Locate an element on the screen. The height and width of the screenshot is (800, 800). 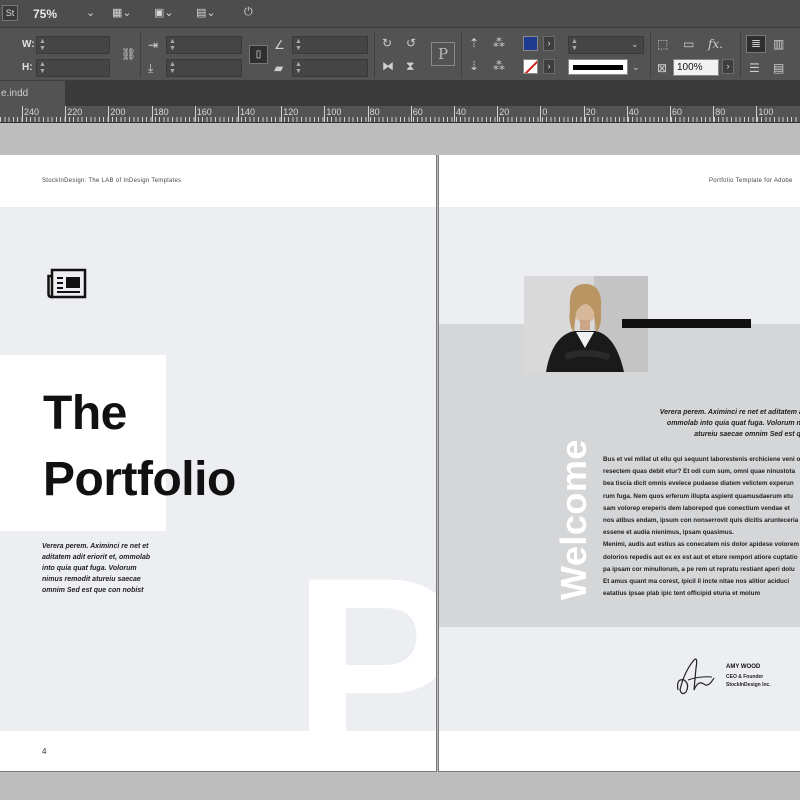
fill-swatch is located at coordinates (530, 43).